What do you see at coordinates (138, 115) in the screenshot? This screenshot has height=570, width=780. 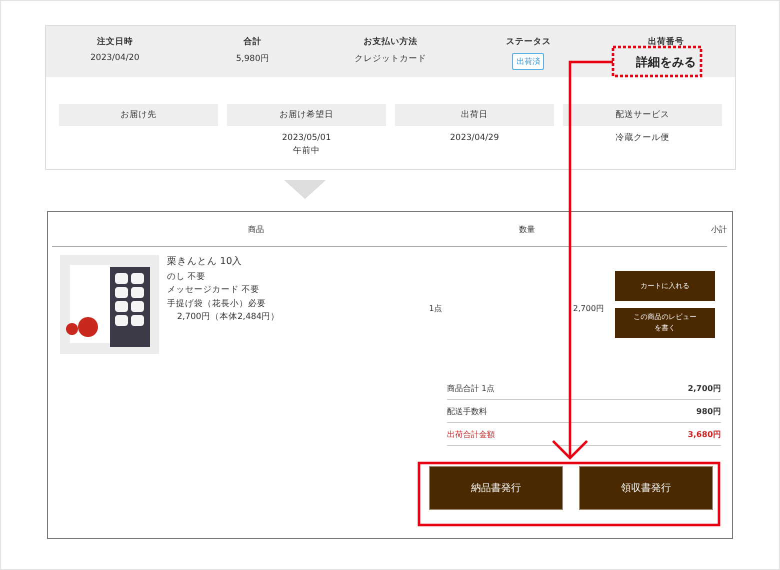 I see `delivery-label: お届け先` at bounding box center [138, 115].